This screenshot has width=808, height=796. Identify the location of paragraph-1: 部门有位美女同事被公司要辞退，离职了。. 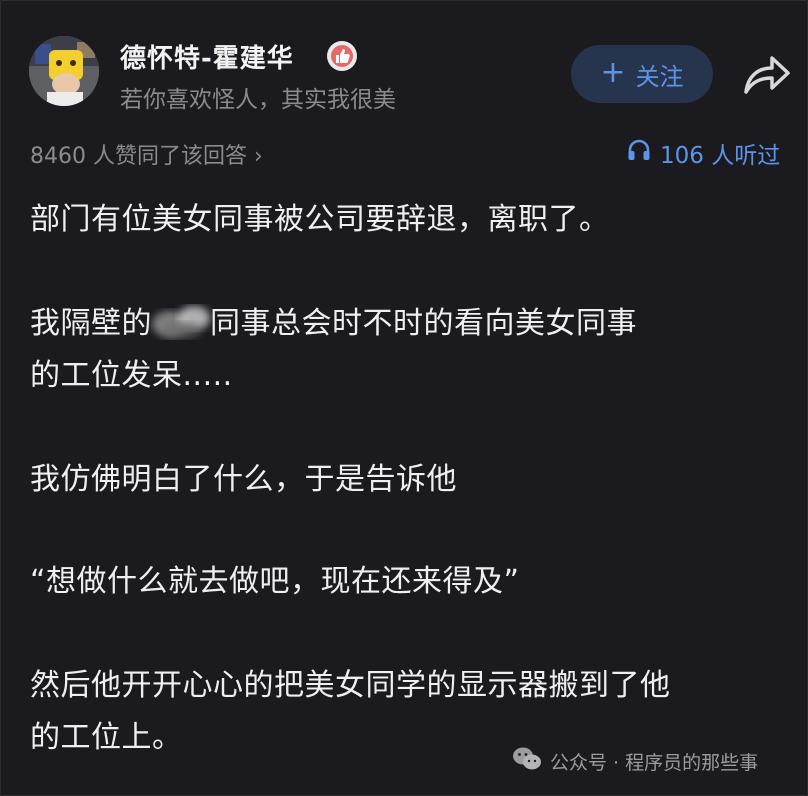
(320, 219).